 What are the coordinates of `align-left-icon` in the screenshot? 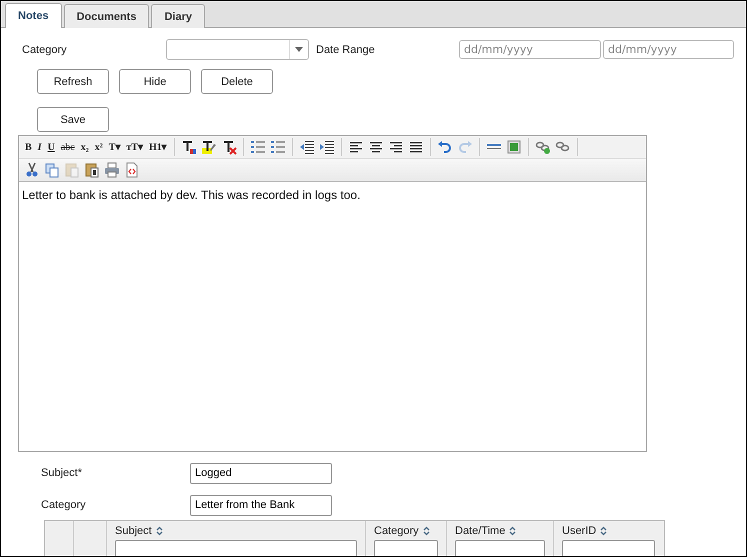 It's located at (356, 147).